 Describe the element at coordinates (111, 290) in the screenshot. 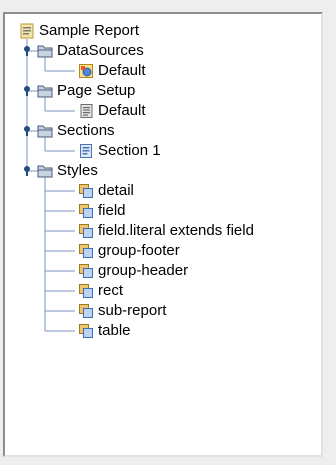

I see `tree-node-label: rect` at that location.